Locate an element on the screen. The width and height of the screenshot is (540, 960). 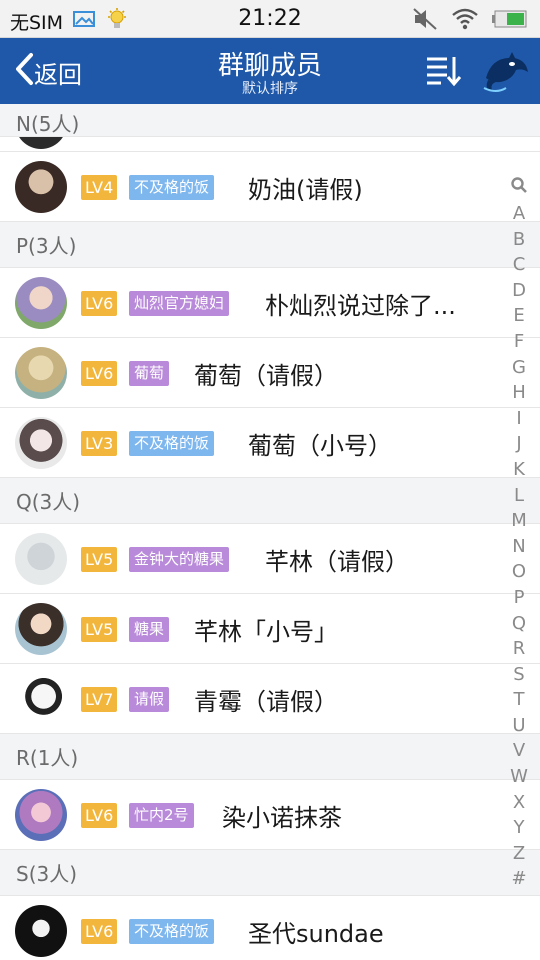
index-letter: E is located at coordinates (519, 316).